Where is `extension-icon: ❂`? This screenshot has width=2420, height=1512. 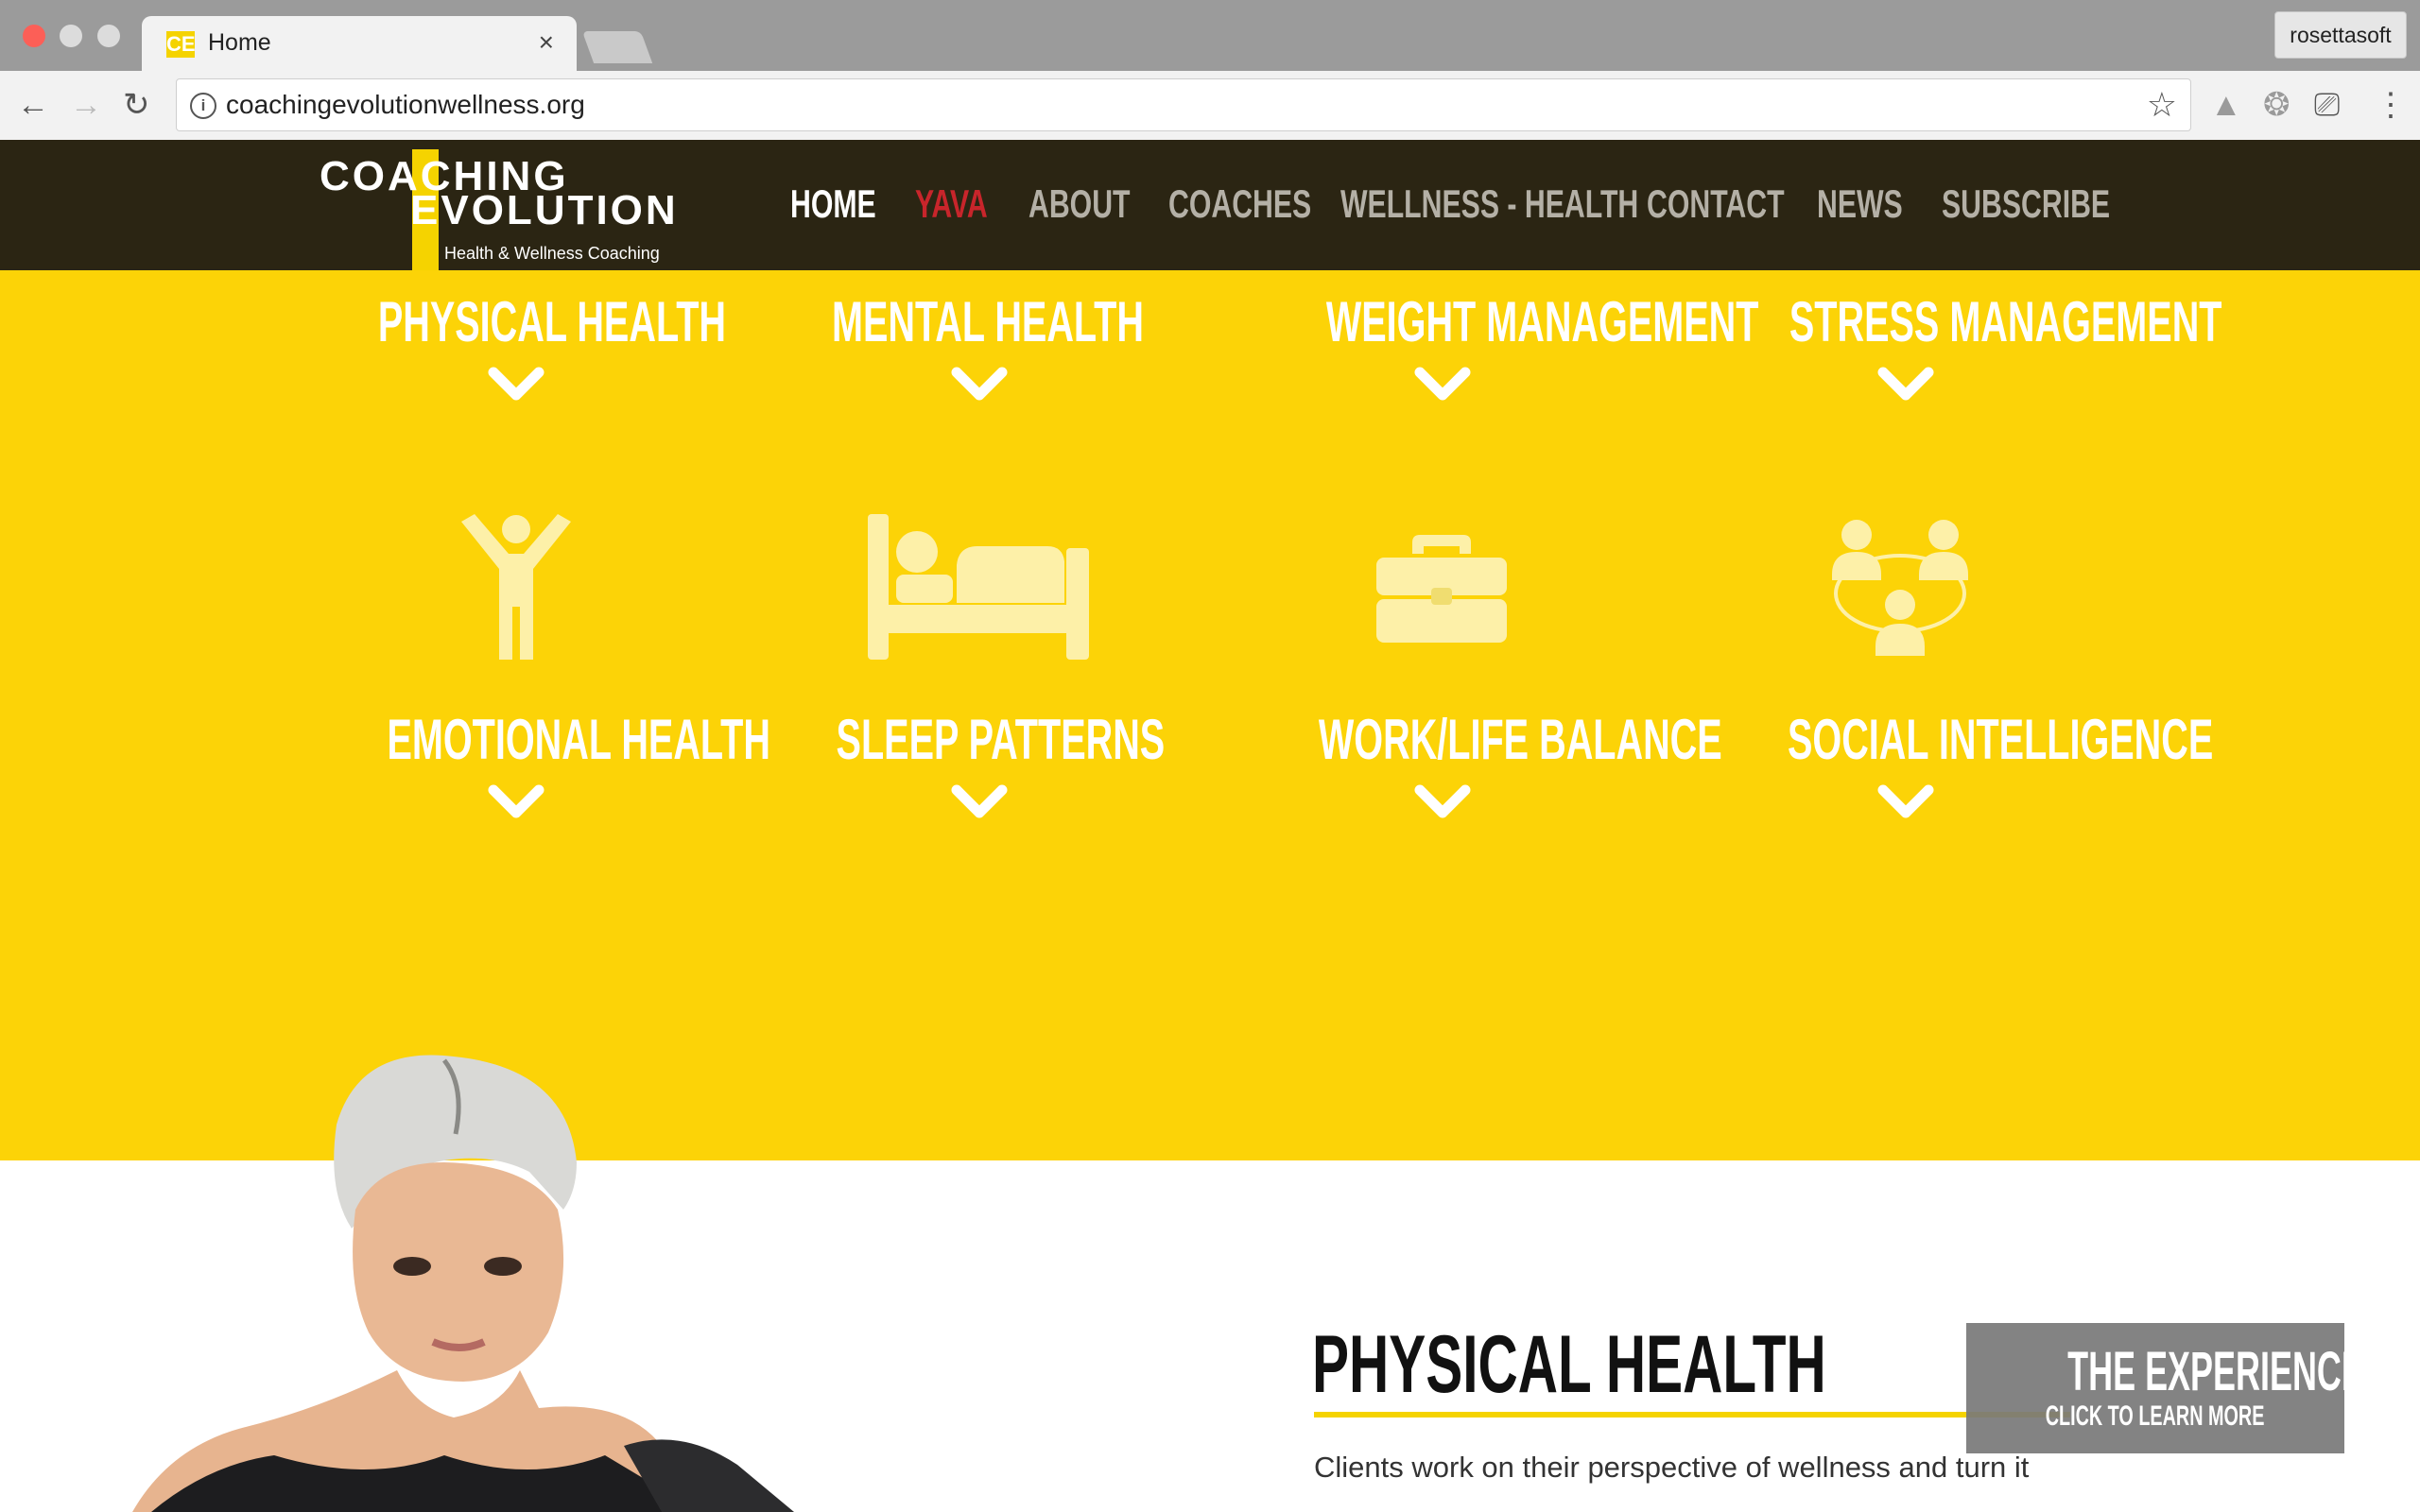
extension-icon: ❂ is located at coordinates (2276, 105).